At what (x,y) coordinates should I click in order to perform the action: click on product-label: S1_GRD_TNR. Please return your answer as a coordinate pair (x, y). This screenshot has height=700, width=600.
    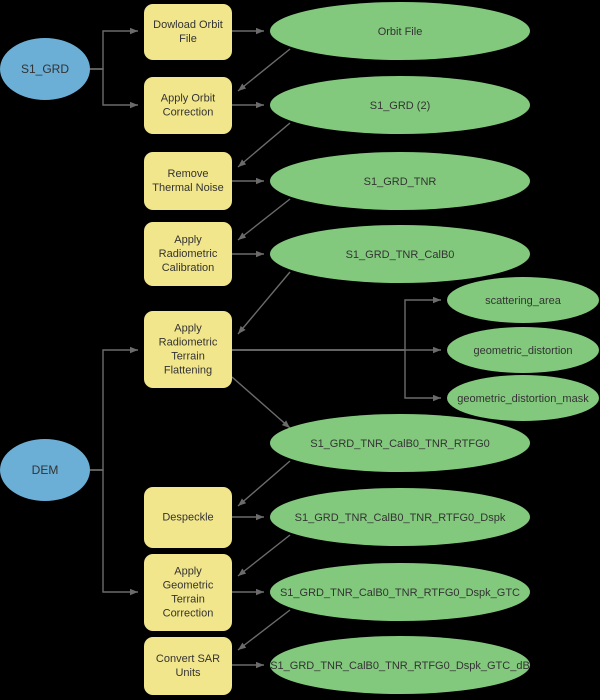
    Looking at the image, I should click on (400, 182).